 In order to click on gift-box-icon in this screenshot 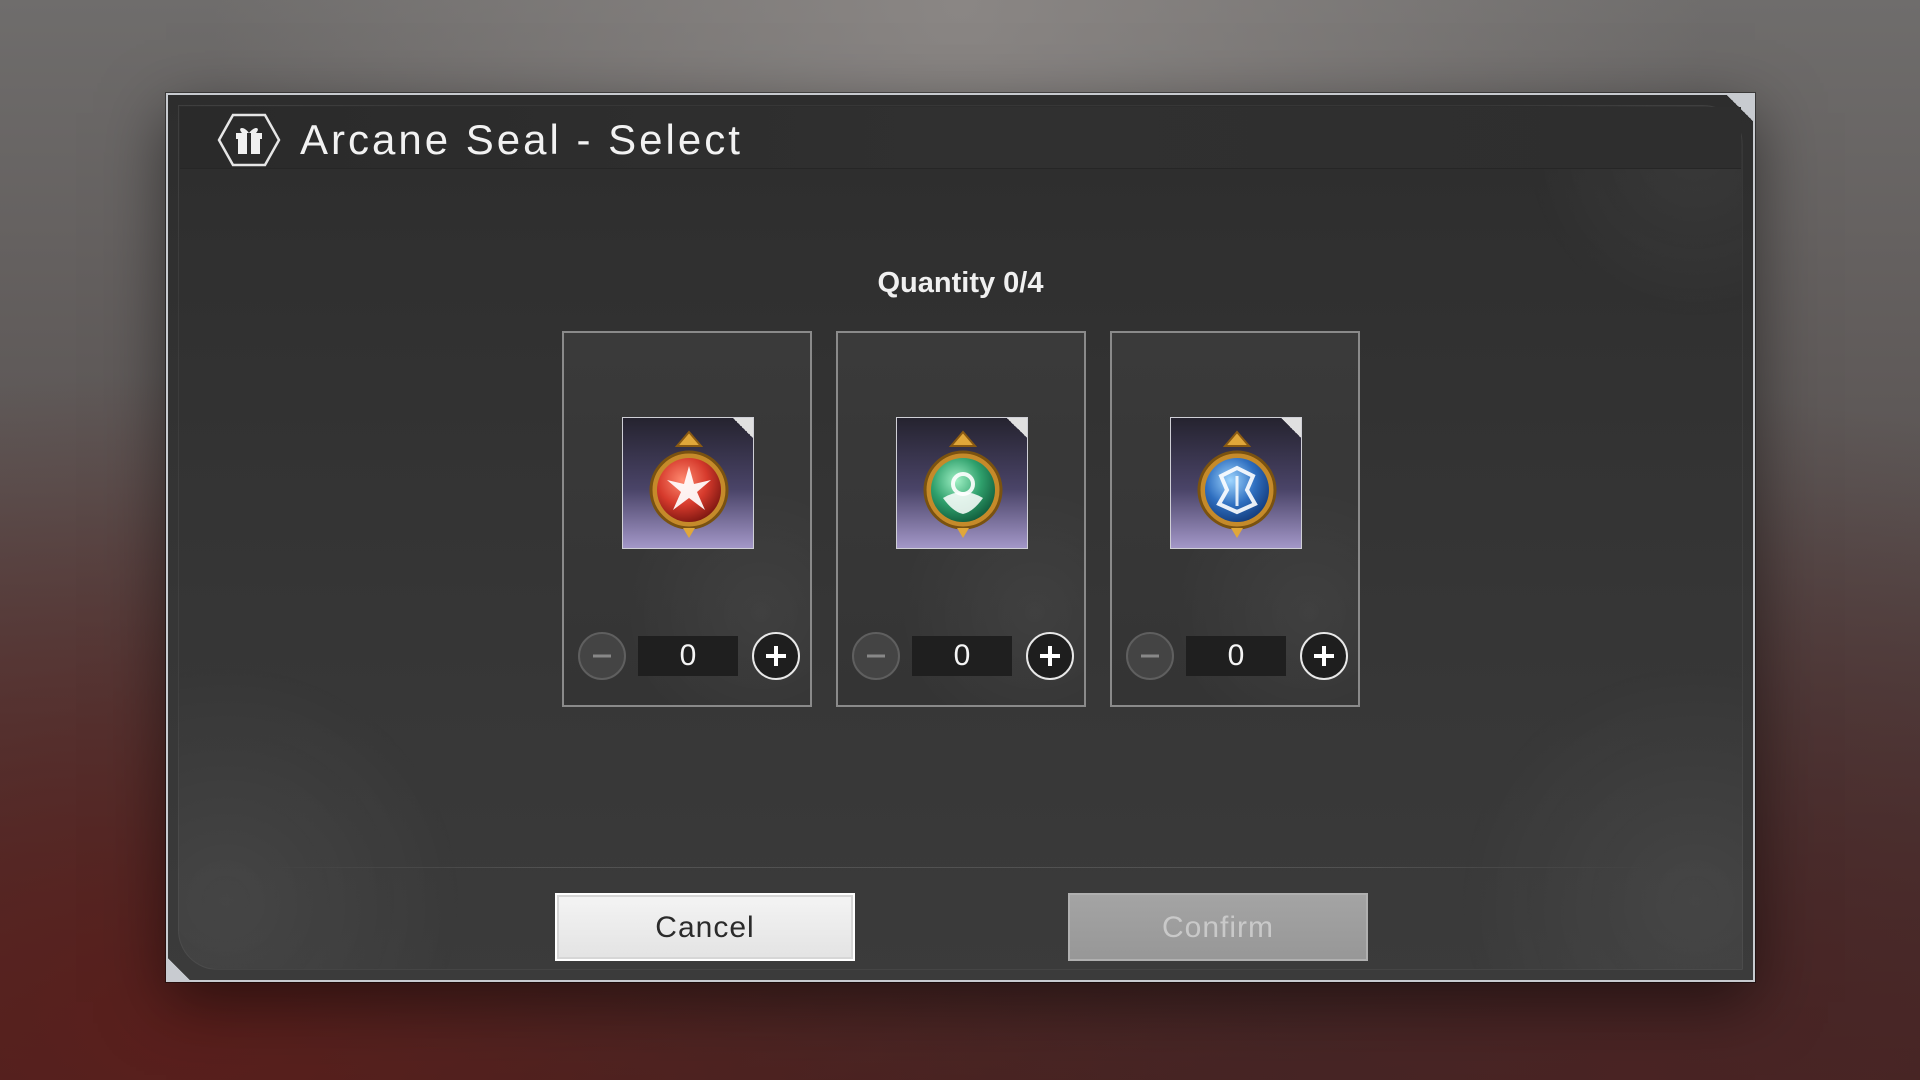, I will do `click(249, 140)`.